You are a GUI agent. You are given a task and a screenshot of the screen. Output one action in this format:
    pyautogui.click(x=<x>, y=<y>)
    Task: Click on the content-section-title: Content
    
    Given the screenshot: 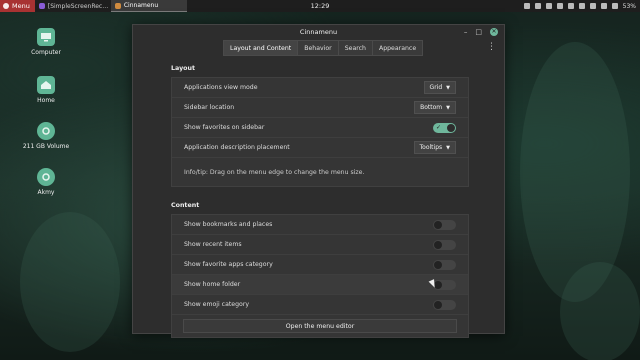 What is the action you would take?
    pyautogui.click(x=185, y=205)
    